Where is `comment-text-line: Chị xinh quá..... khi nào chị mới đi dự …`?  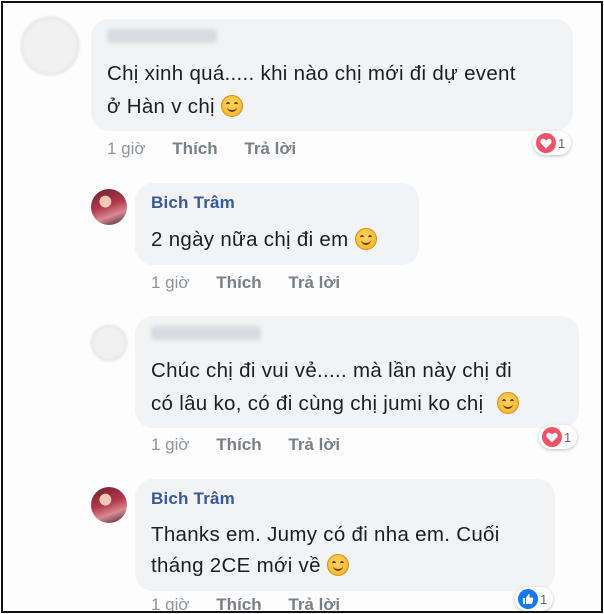
comment-text-line: Chị xinh quá..... khi nào chị mới đi dự … is located at coordinates (311, 73).